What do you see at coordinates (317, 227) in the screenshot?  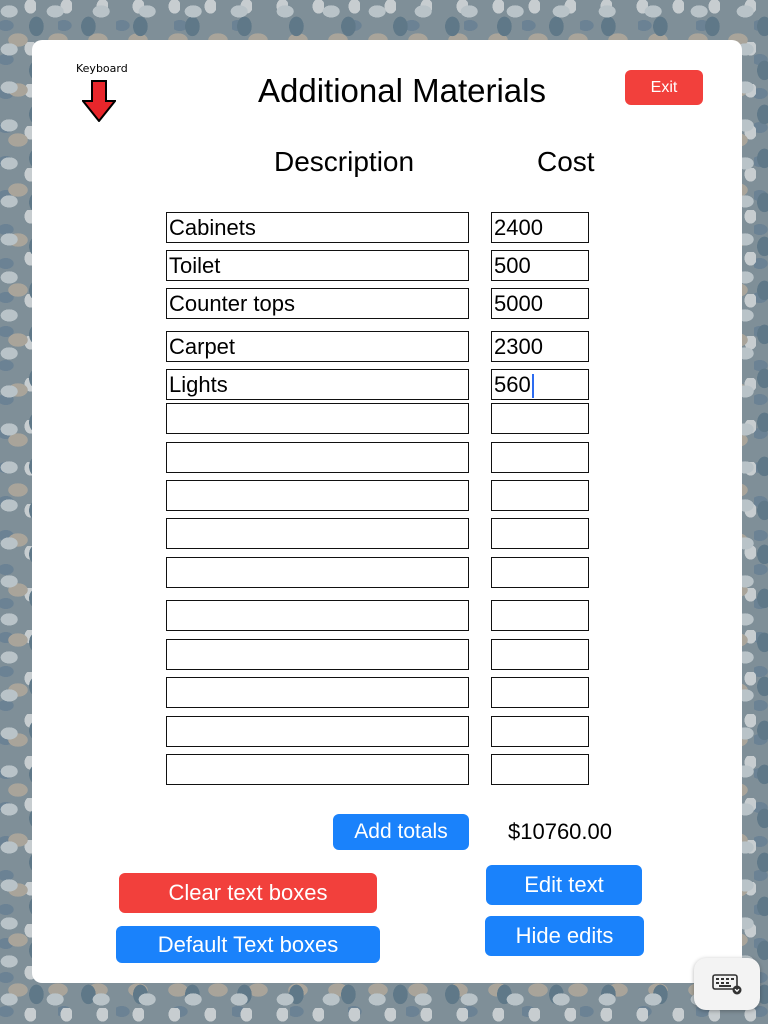 I see `description-field: Cabinets` at bounding box center [317, 227].